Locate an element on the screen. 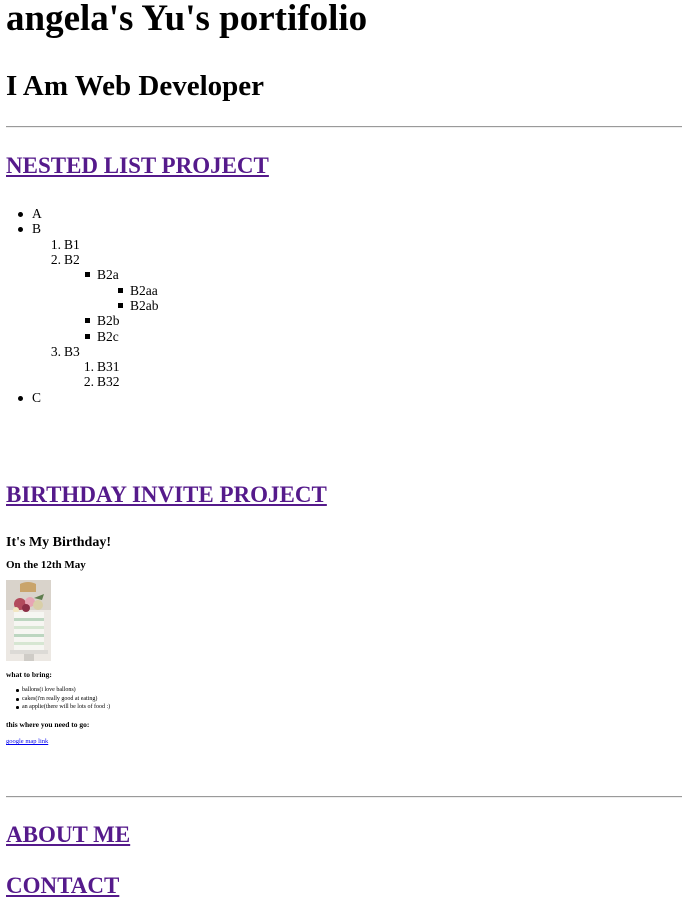  list-item-b1-label: B1 is located at coordinates (72, 244).